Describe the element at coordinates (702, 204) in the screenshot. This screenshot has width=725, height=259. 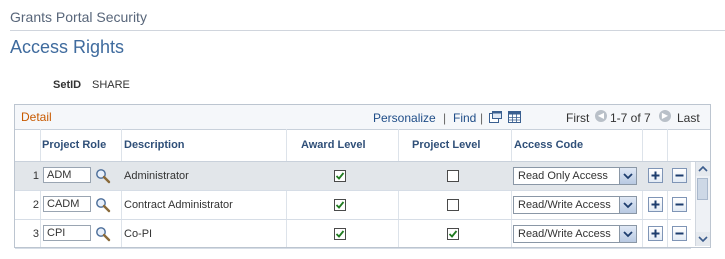
I see `vertical-scrollbar` at that location.